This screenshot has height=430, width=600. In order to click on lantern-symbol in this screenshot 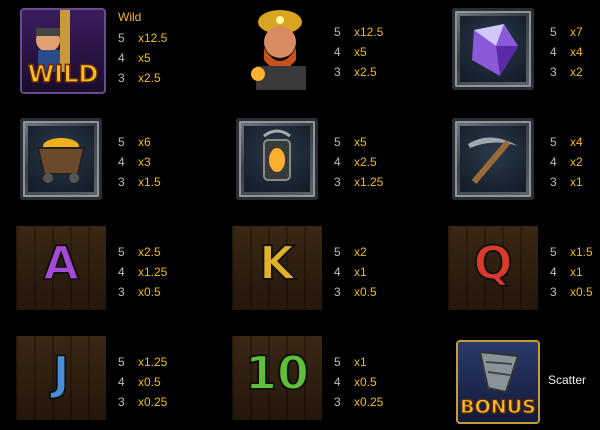, I will do `click(277, 159)`.